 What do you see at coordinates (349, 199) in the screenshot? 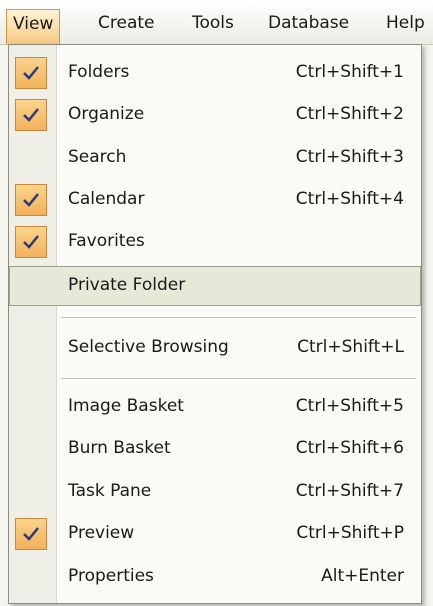
I see `menu-item-shortcut: Ctrl+Shift+4` at bounding box center [349, 199].